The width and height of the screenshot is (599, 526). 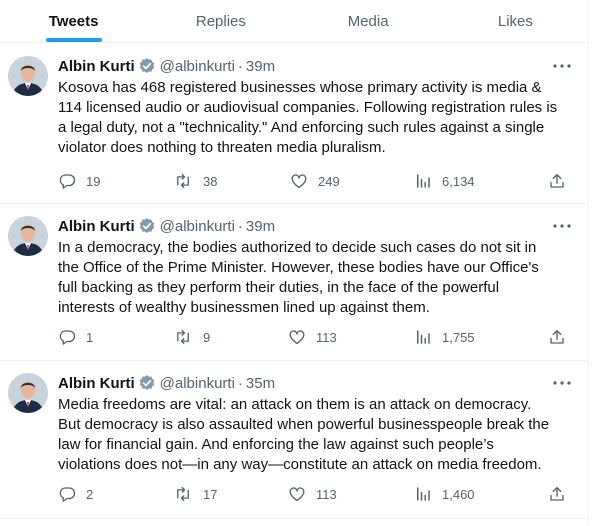 What do you see at coordinates (210, 494) in the screenshot?
I see `retweet-count: 17` at bounding box center [210, 494].